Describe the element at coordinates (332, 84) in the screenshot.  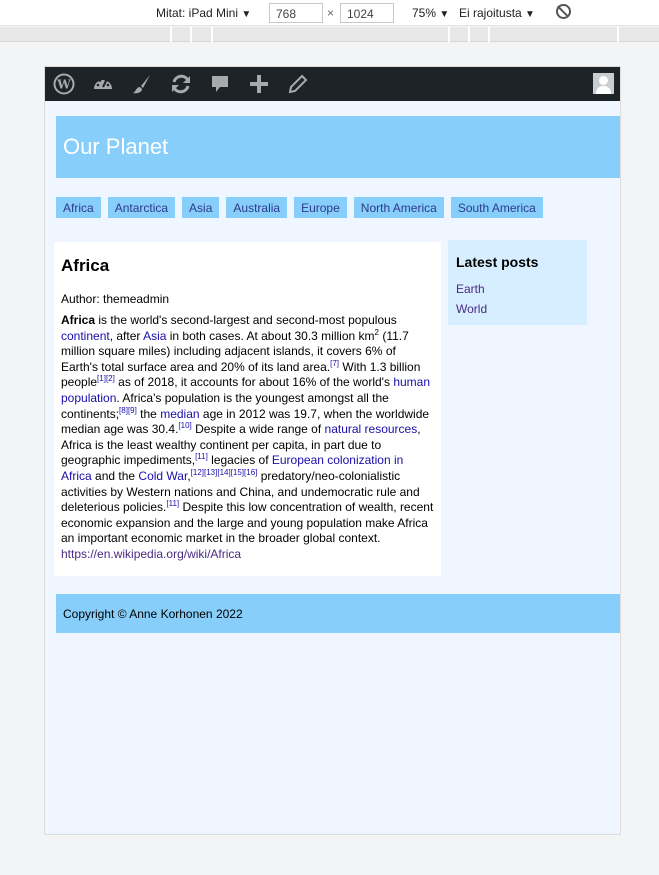
I see `wp-admin-bar: W` at that location.